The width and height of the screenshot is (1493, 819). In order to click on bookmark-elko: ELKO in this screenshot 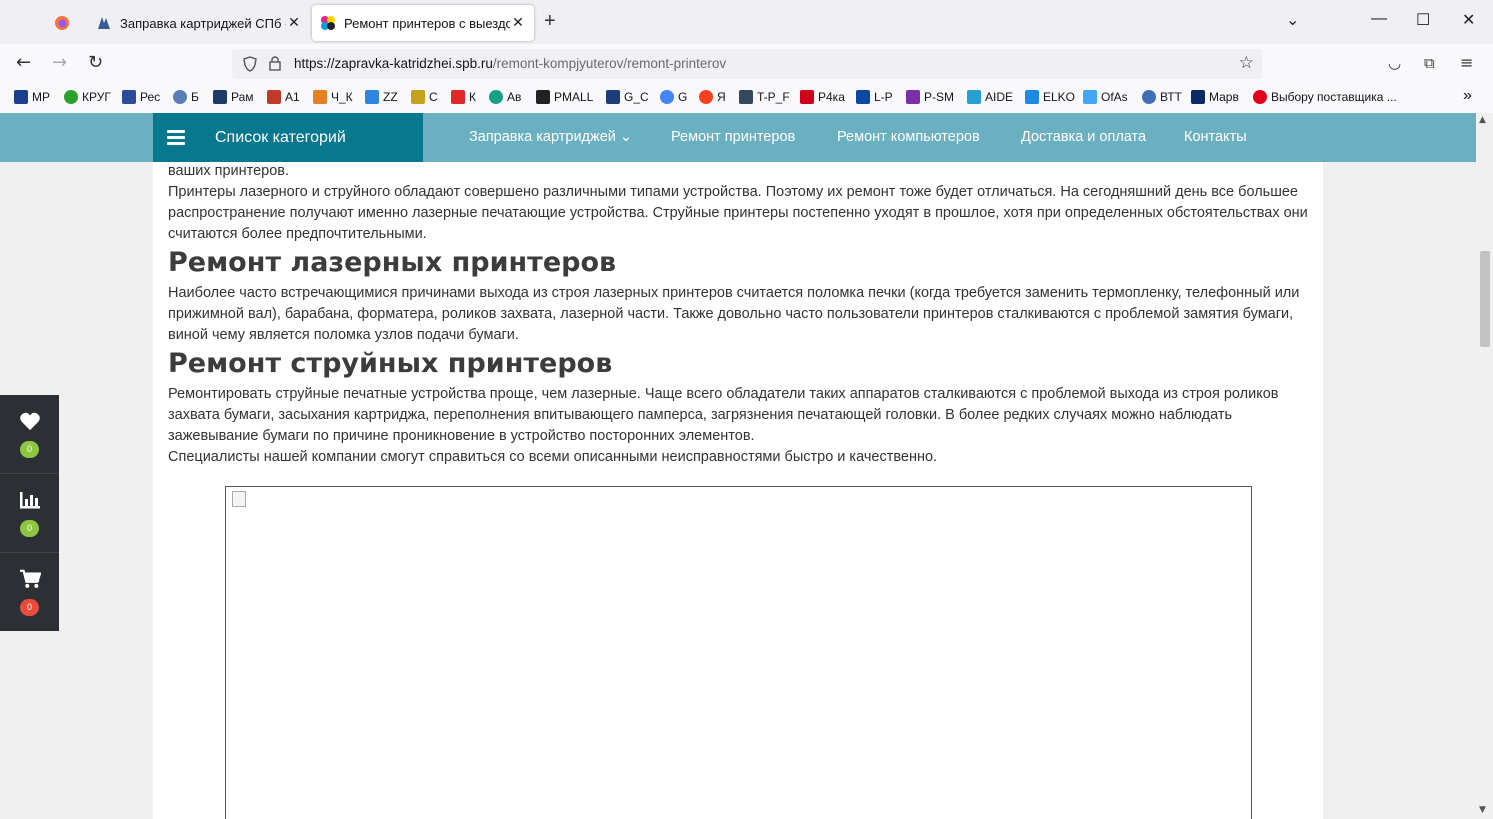, I will do `click(1050, 97)`.